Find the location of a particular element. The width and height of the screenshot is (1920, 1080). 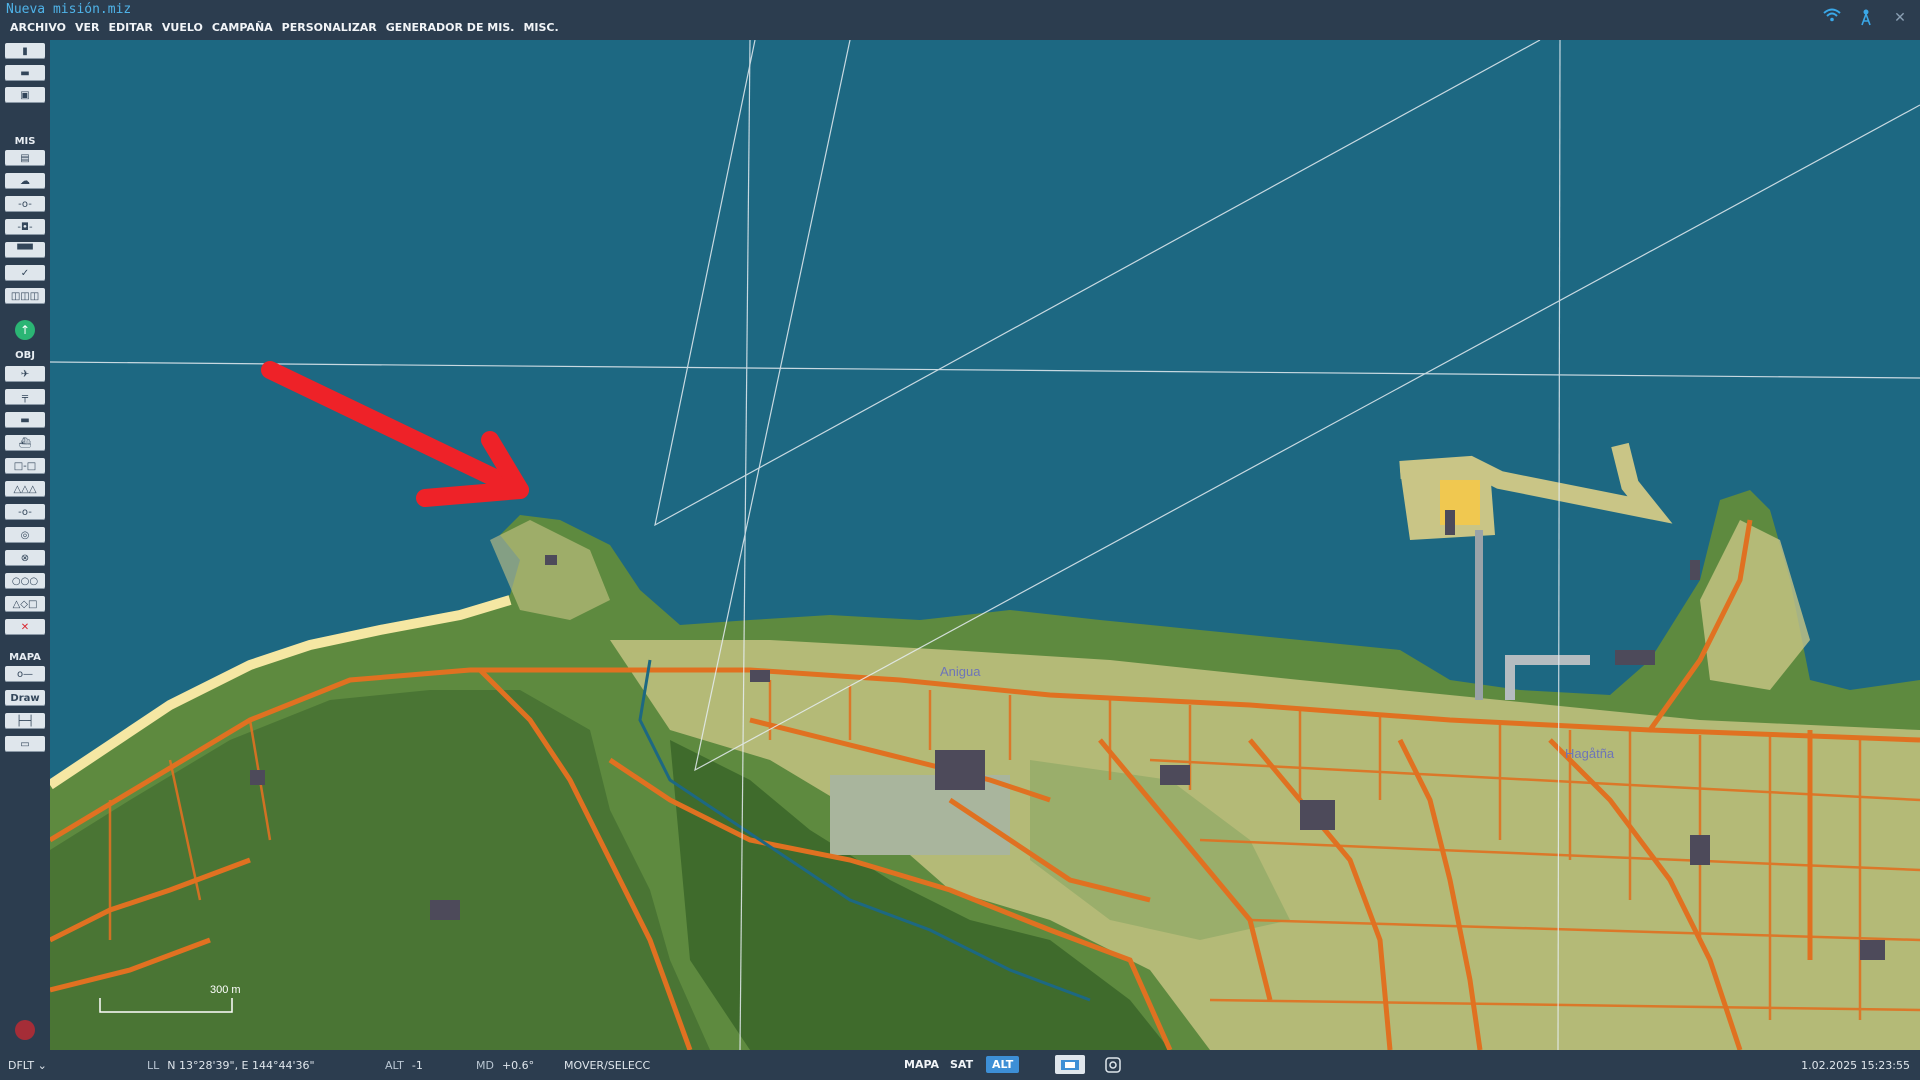

ruler-icon: ├─┤ is located at coordinates (25, 721).